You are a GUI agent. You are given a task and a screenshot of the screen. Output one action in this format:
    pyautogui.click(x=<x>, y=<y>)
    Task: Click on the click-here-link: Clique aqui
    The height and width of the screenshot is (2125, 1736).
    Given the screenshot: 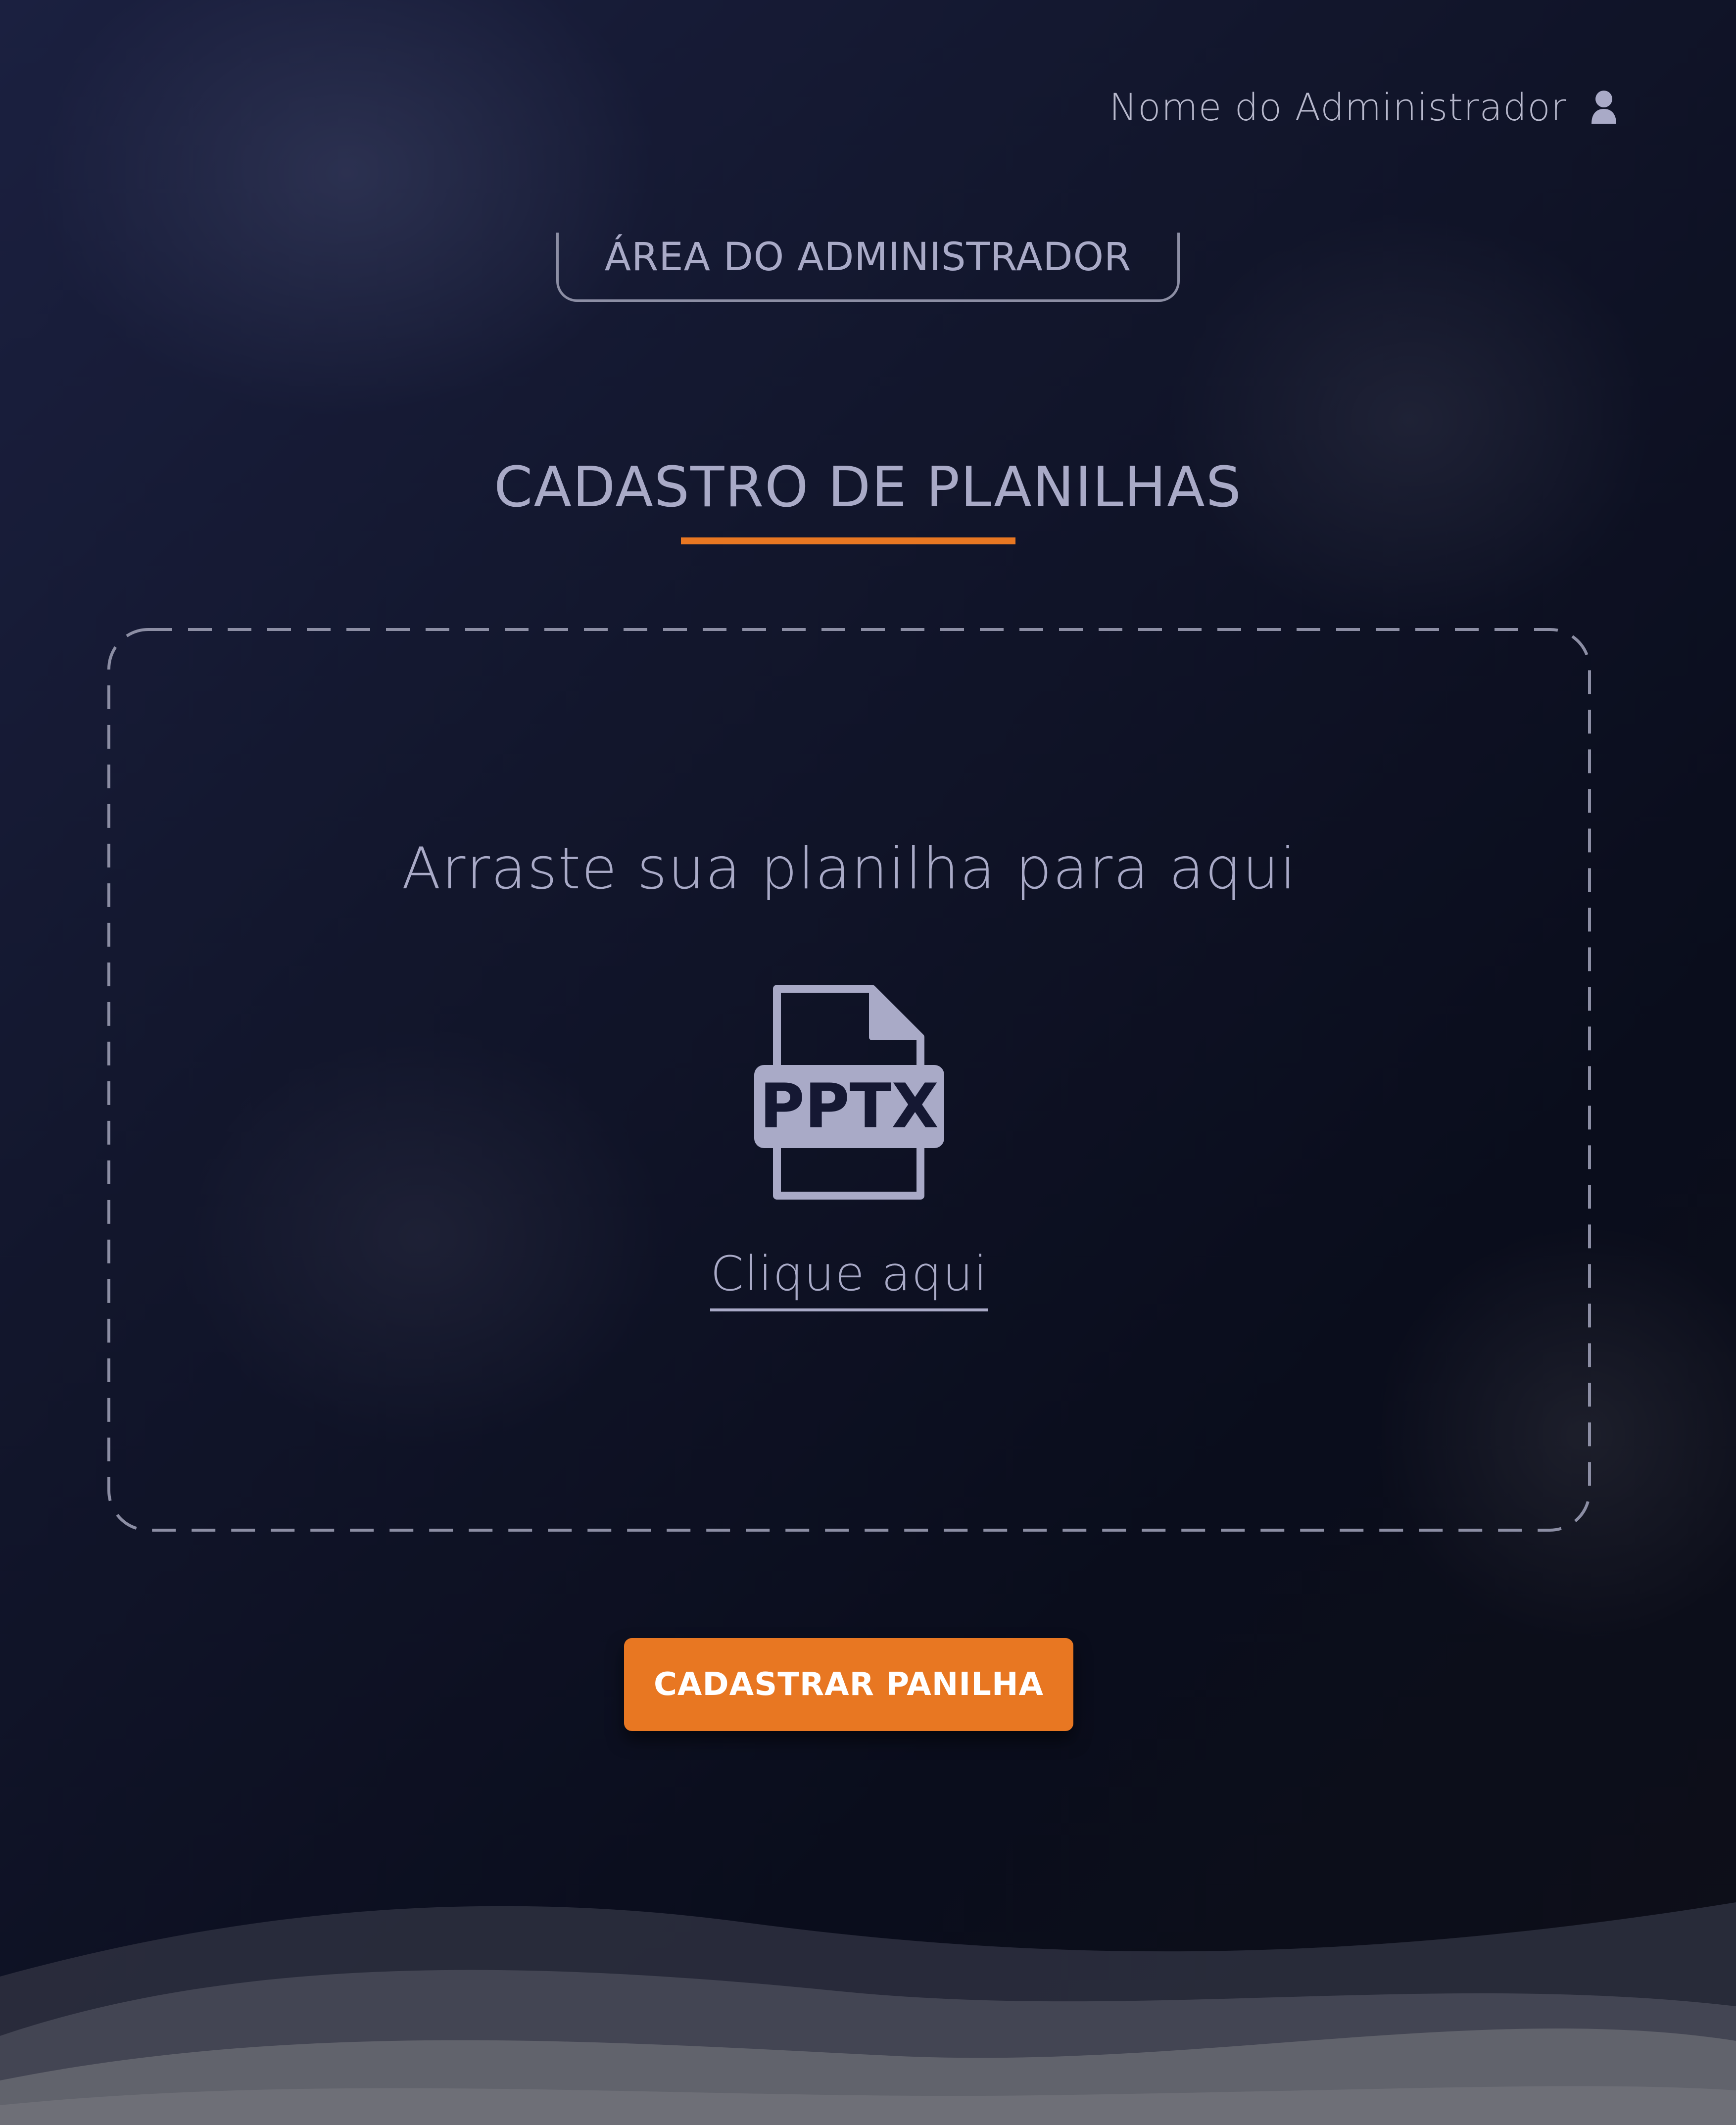 What is the action you would take?
    pyautogui.click(x=849, y=1278)
    